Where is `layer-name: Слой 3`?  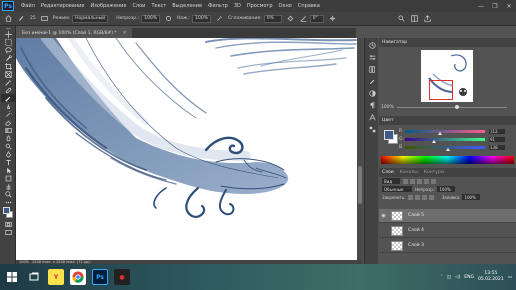 layer-name: Слой 3 is located at coordinates (416, 245).